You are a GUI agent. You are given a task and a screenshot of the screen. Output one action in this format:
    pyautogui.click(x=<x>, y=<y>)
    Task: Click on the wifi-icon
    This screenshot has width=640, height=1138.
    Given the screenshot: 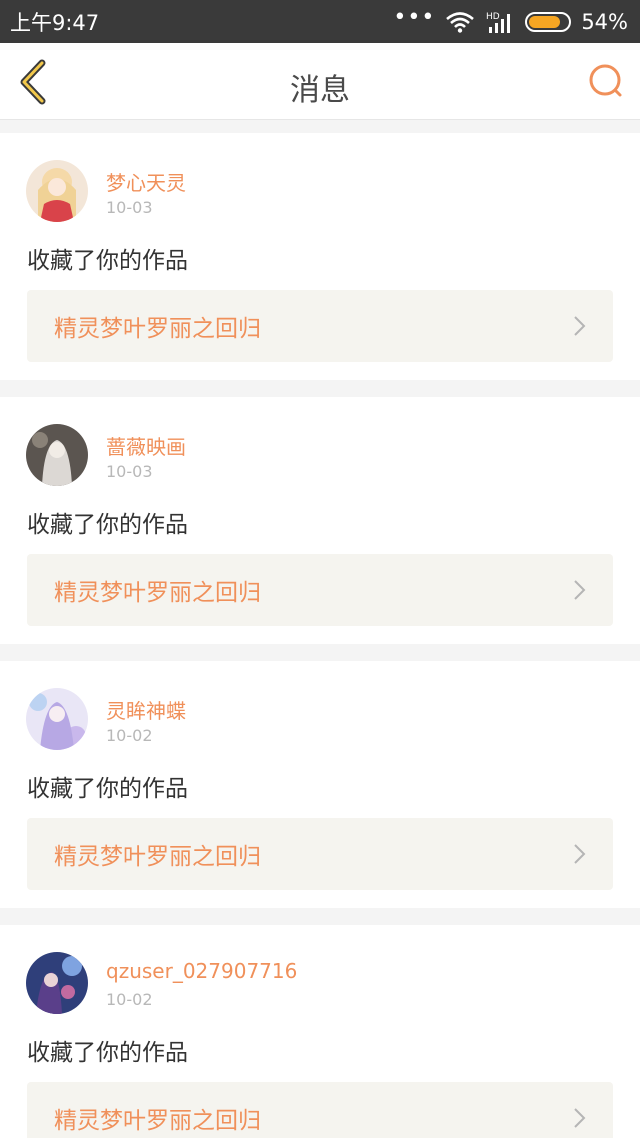 What is the action you would take?
    pyautogui.click(x=460, y=22)
    